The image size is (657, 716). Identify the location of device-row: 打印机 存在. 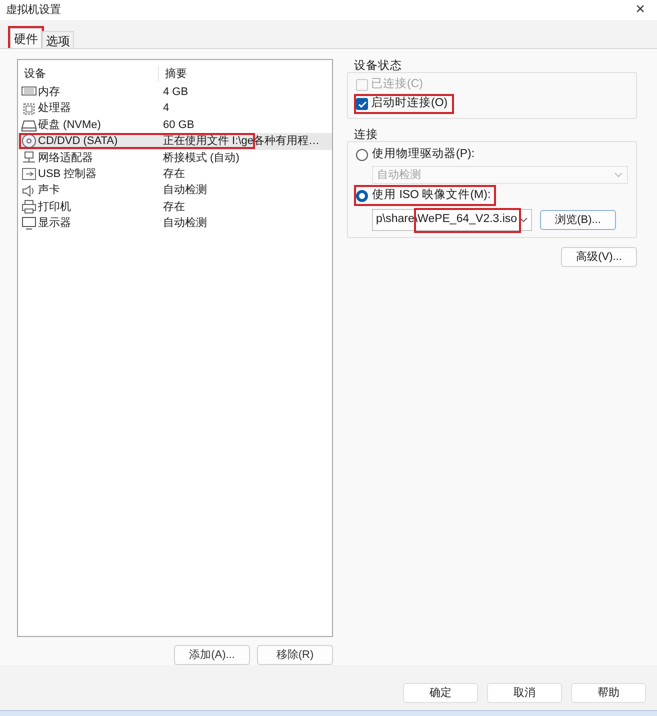
(175, 207).